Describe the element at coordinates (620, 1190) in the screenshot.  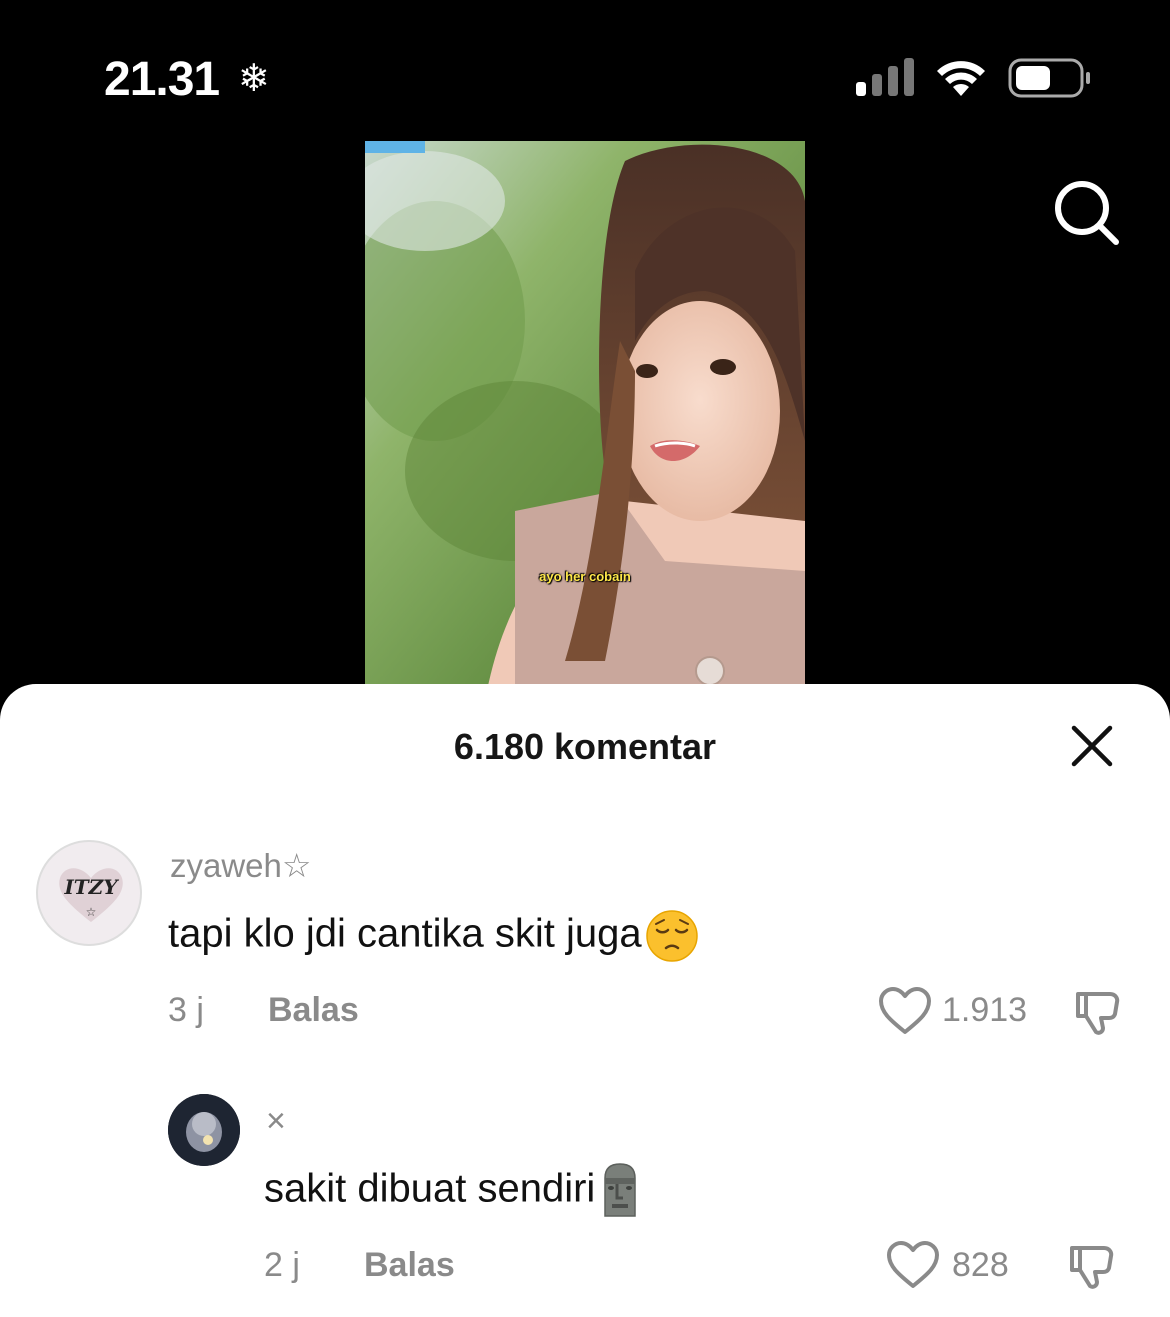
I see `moai-emoji` at that location.